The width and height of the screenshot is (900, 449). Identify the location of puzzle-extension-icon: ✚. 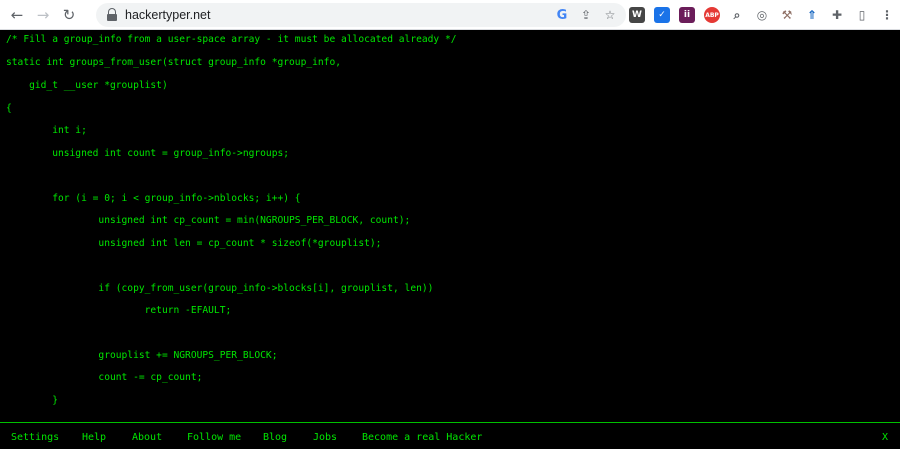
(837, 15).